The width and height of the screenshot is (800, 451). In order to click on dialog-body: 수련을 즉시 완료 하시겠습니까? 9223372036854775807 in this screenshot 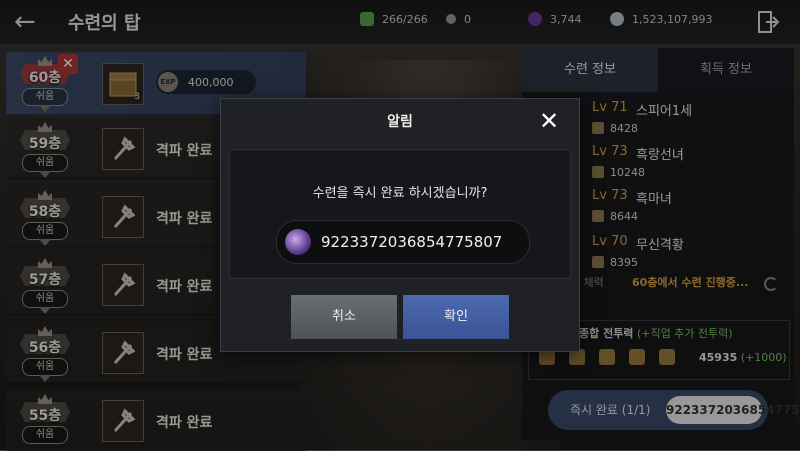, I will do `click(400, 214)`.